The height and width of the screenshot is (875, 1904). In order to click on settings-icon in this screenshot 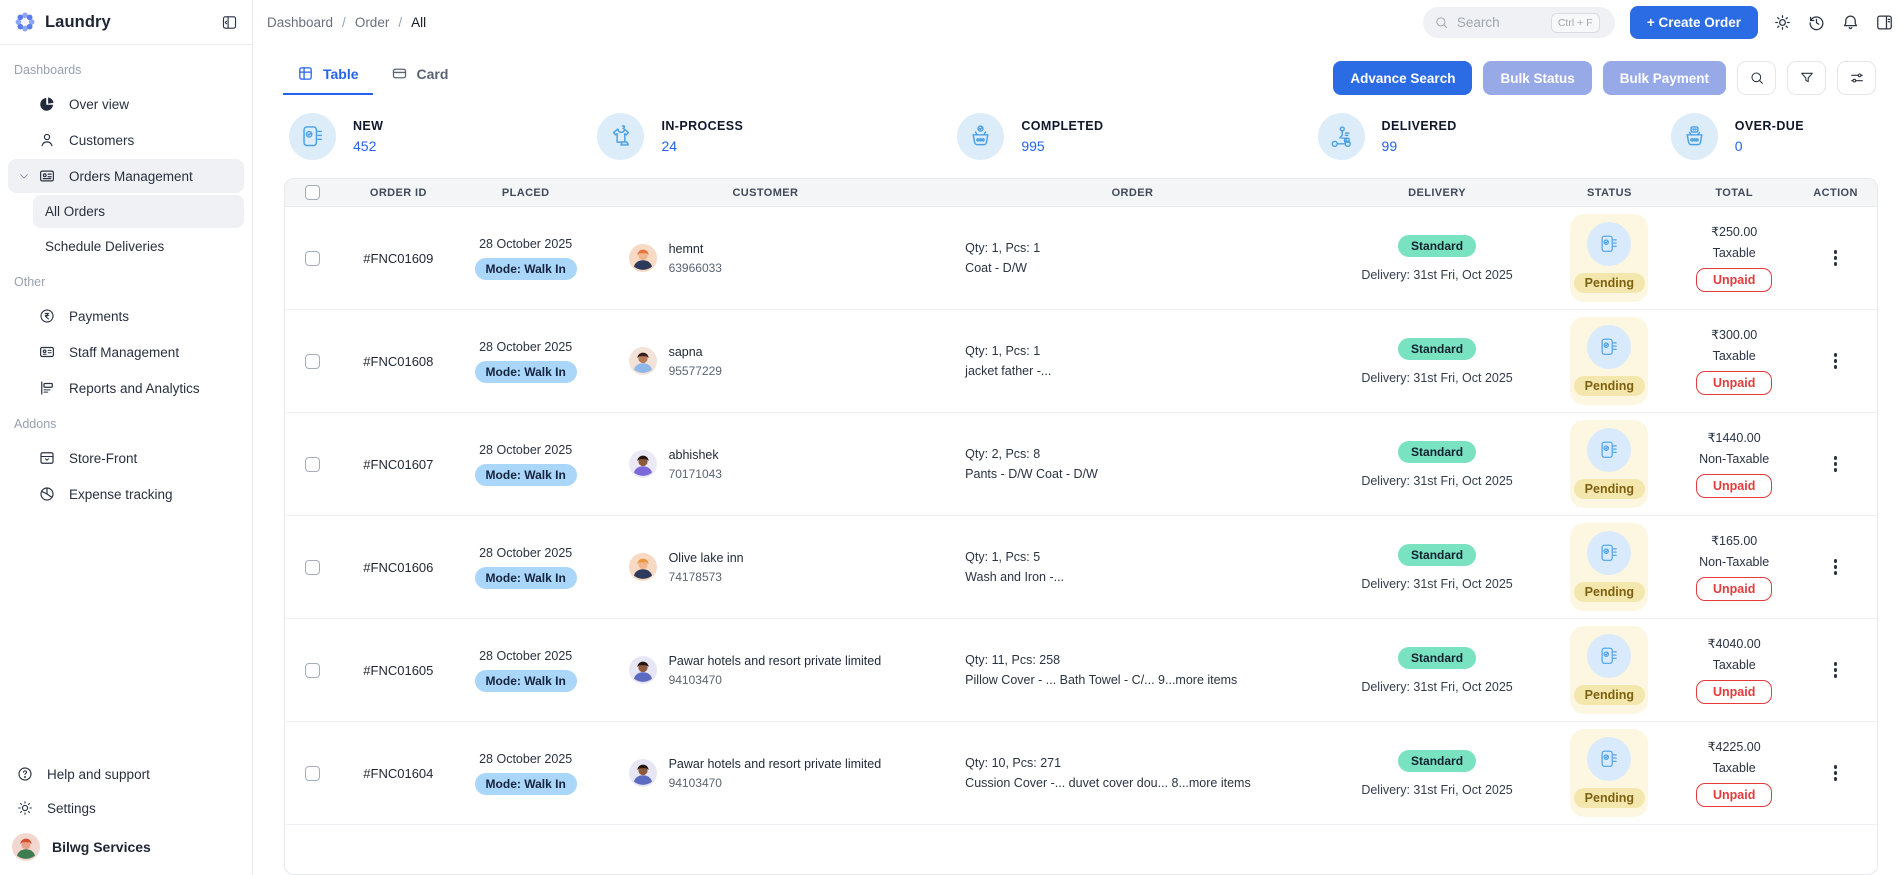, I will do `click(25, 808)`.